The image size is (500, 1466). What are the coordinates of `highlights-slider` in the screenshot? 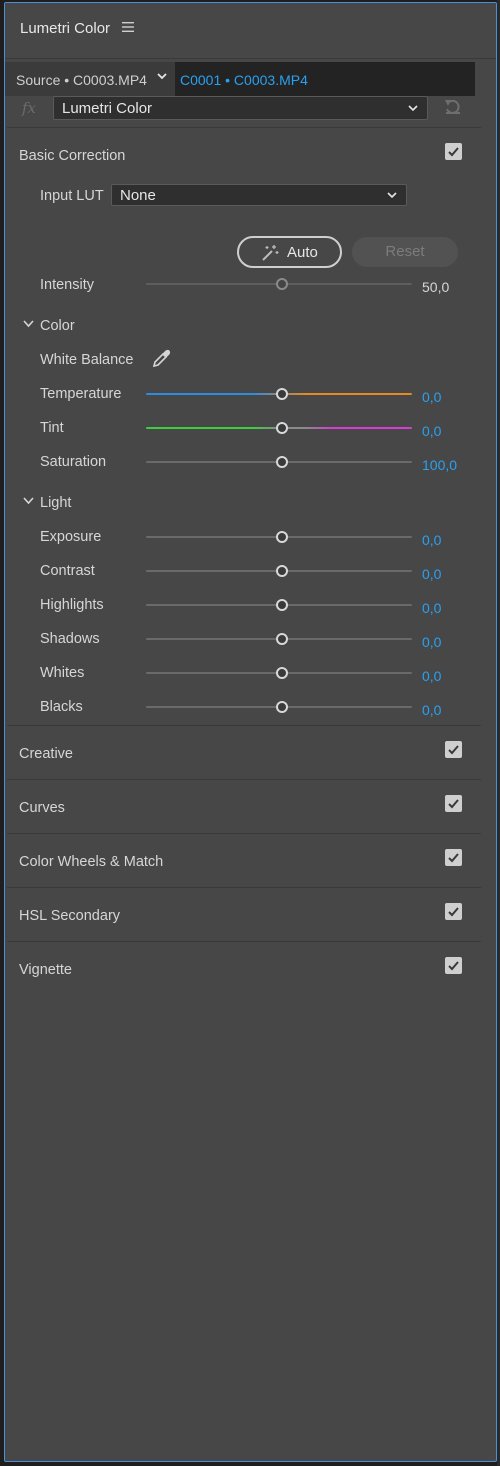 It's located at (279, 605).